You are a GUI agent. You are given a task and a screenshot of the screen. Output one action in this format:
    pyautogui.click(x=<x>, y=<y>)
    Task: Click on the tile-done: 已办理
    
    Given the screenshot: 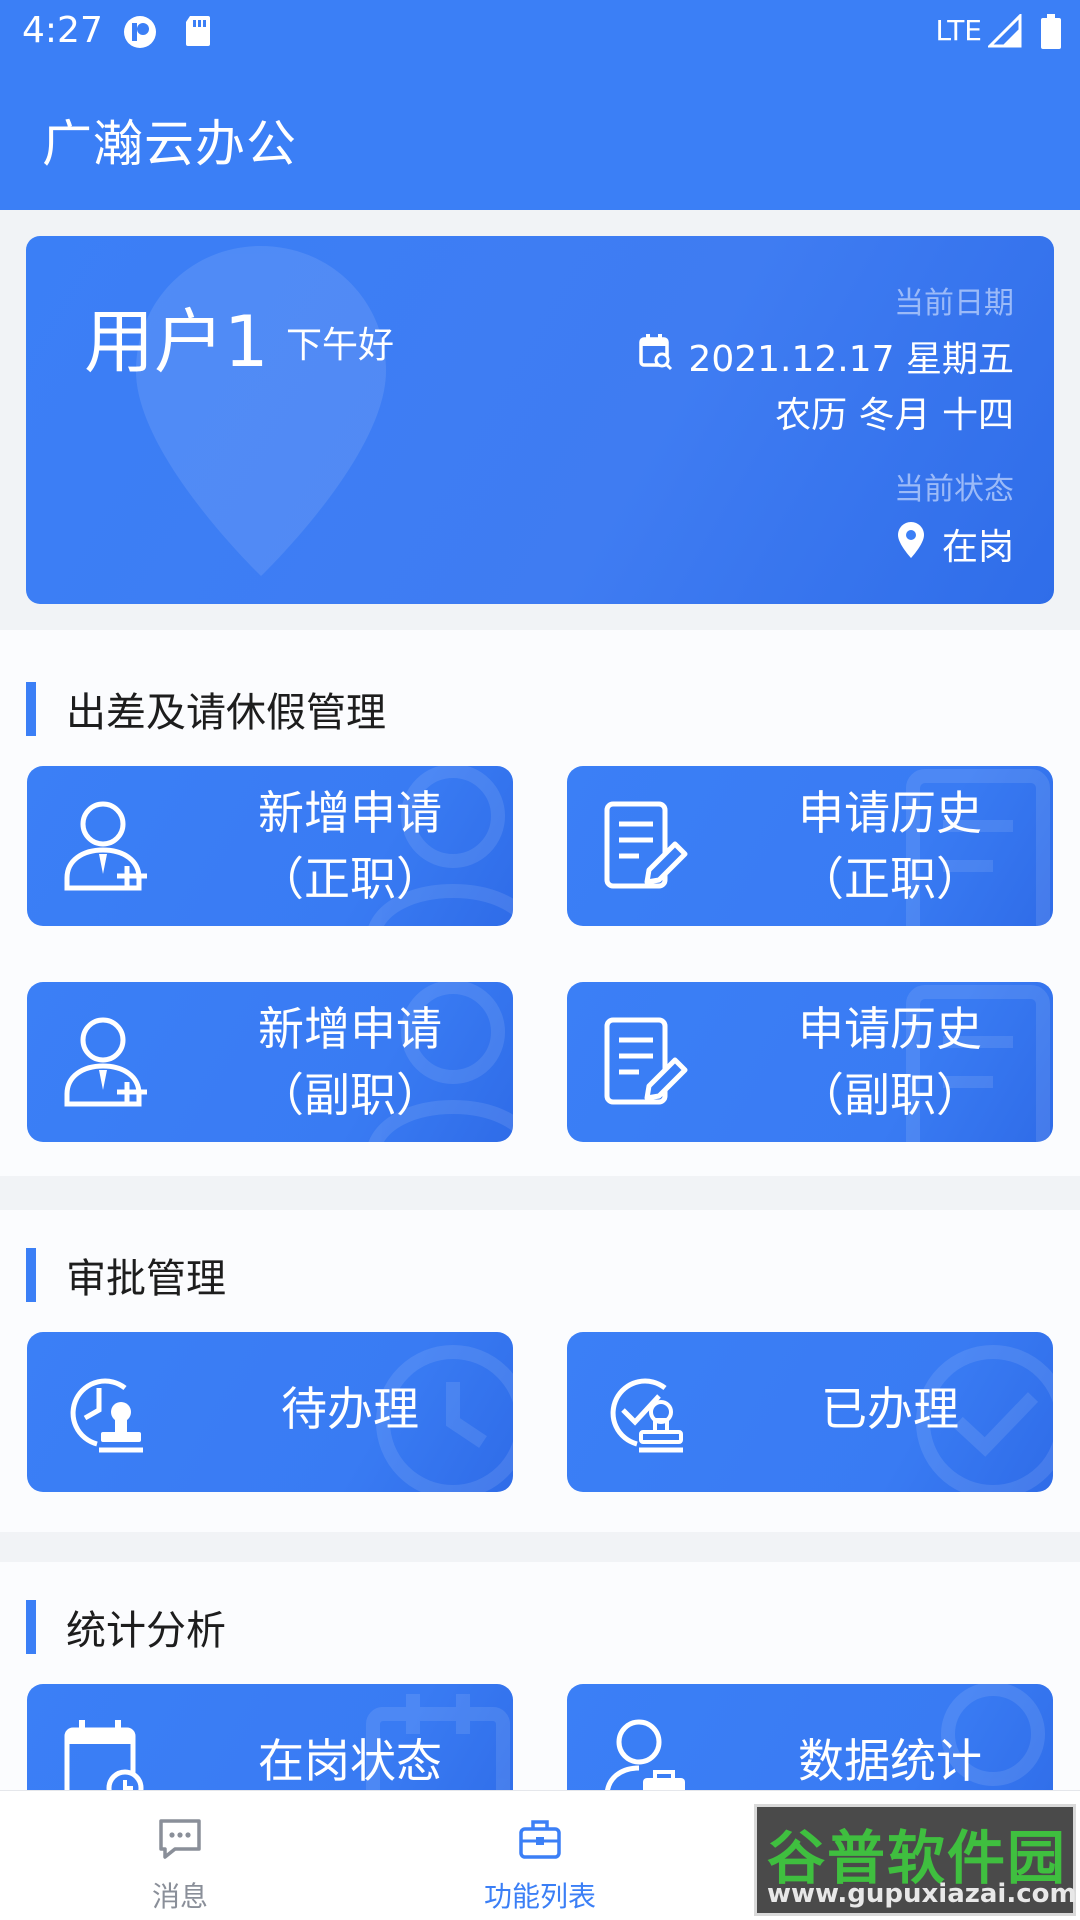 What is the action you would take?
    pyautogui.click(x=810, y=1412)
    